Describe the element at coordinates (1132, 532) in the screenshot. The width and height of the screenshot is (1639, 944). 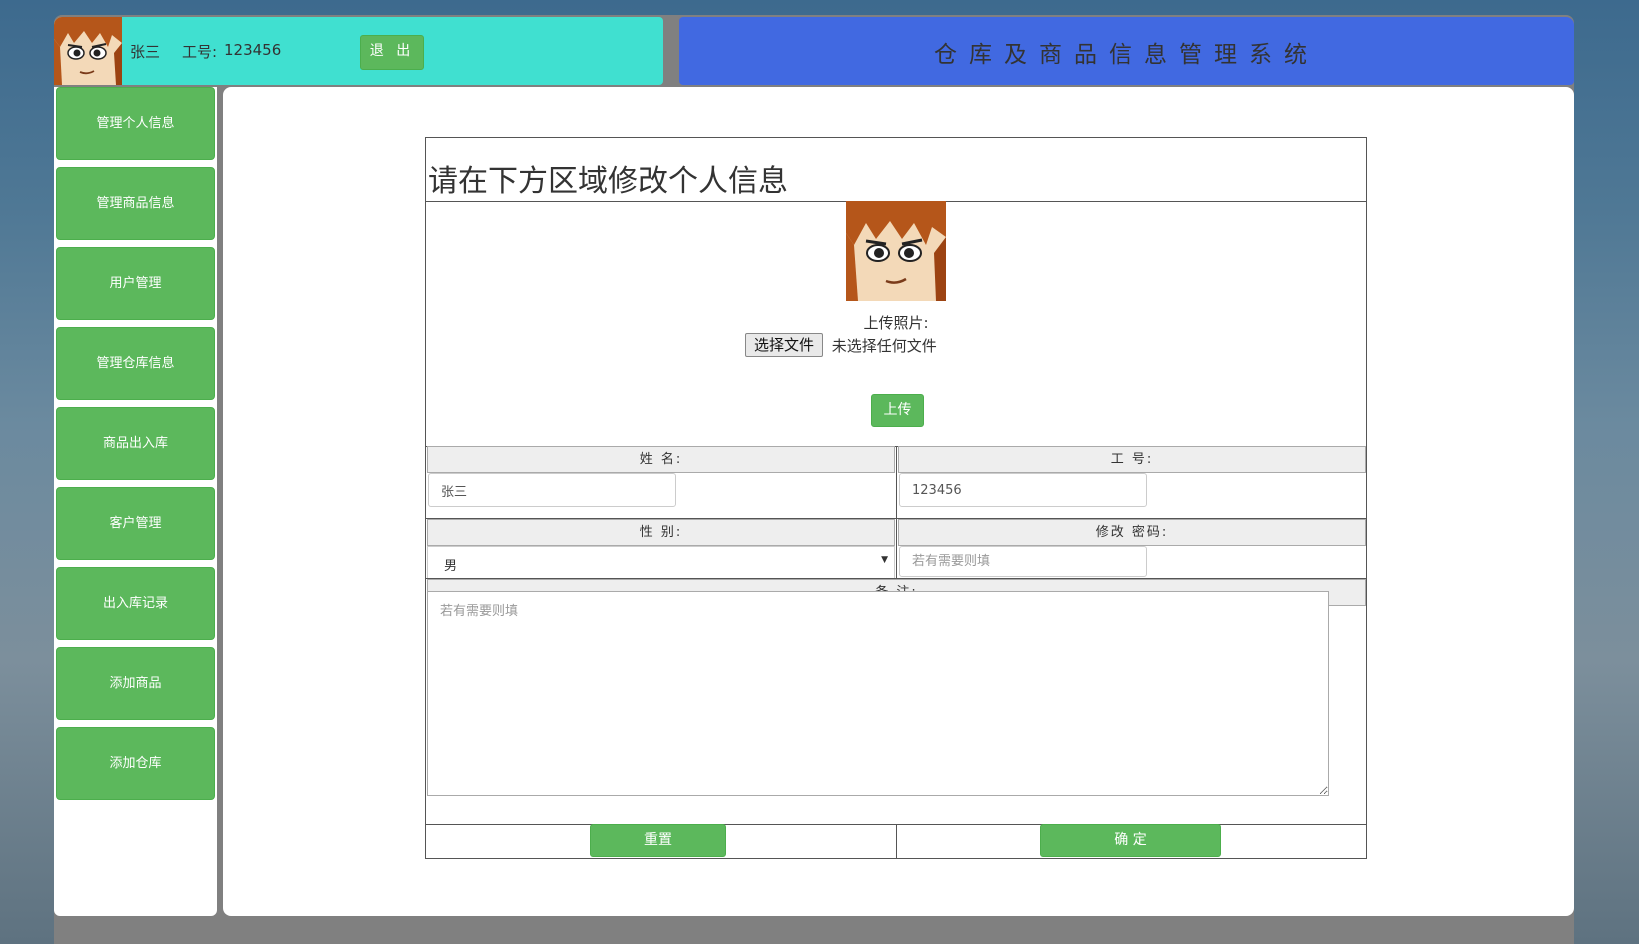
I see `password-label: 修改 密码:` at that location.